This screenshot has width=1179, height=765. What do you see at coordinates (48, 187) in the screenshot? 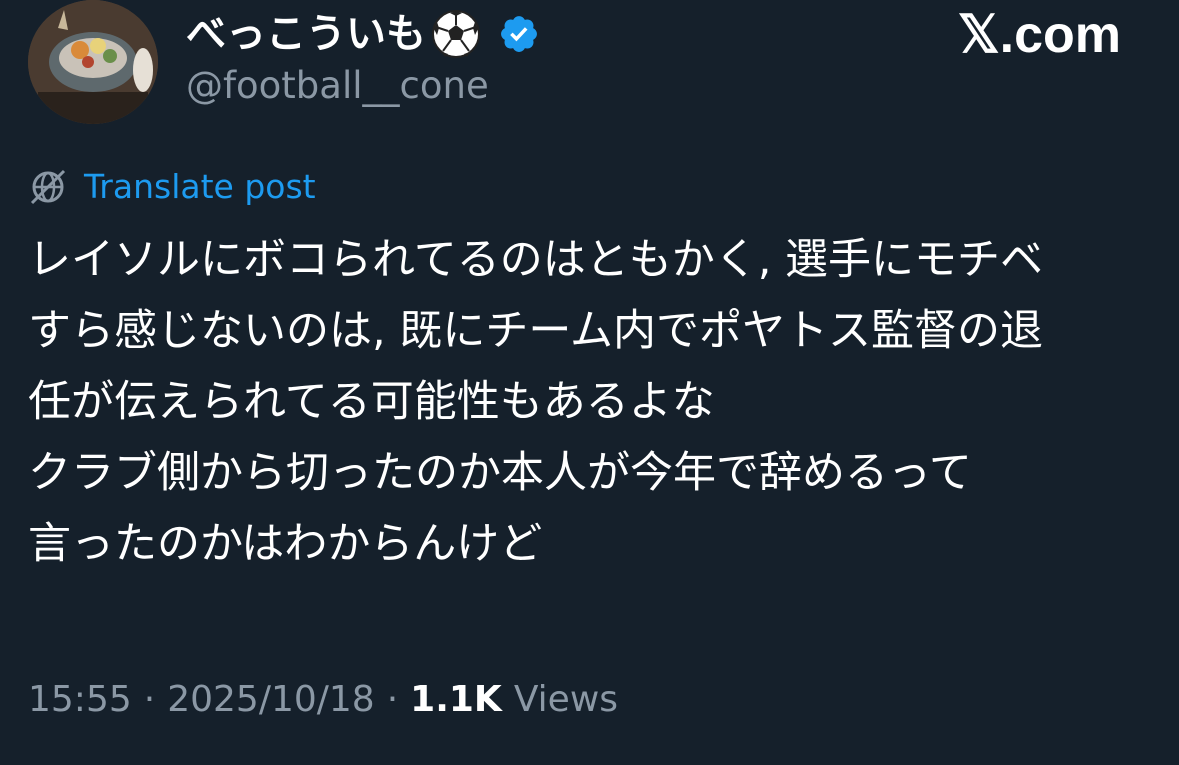
I see `globe-icon` at bounding box center [48, 187].